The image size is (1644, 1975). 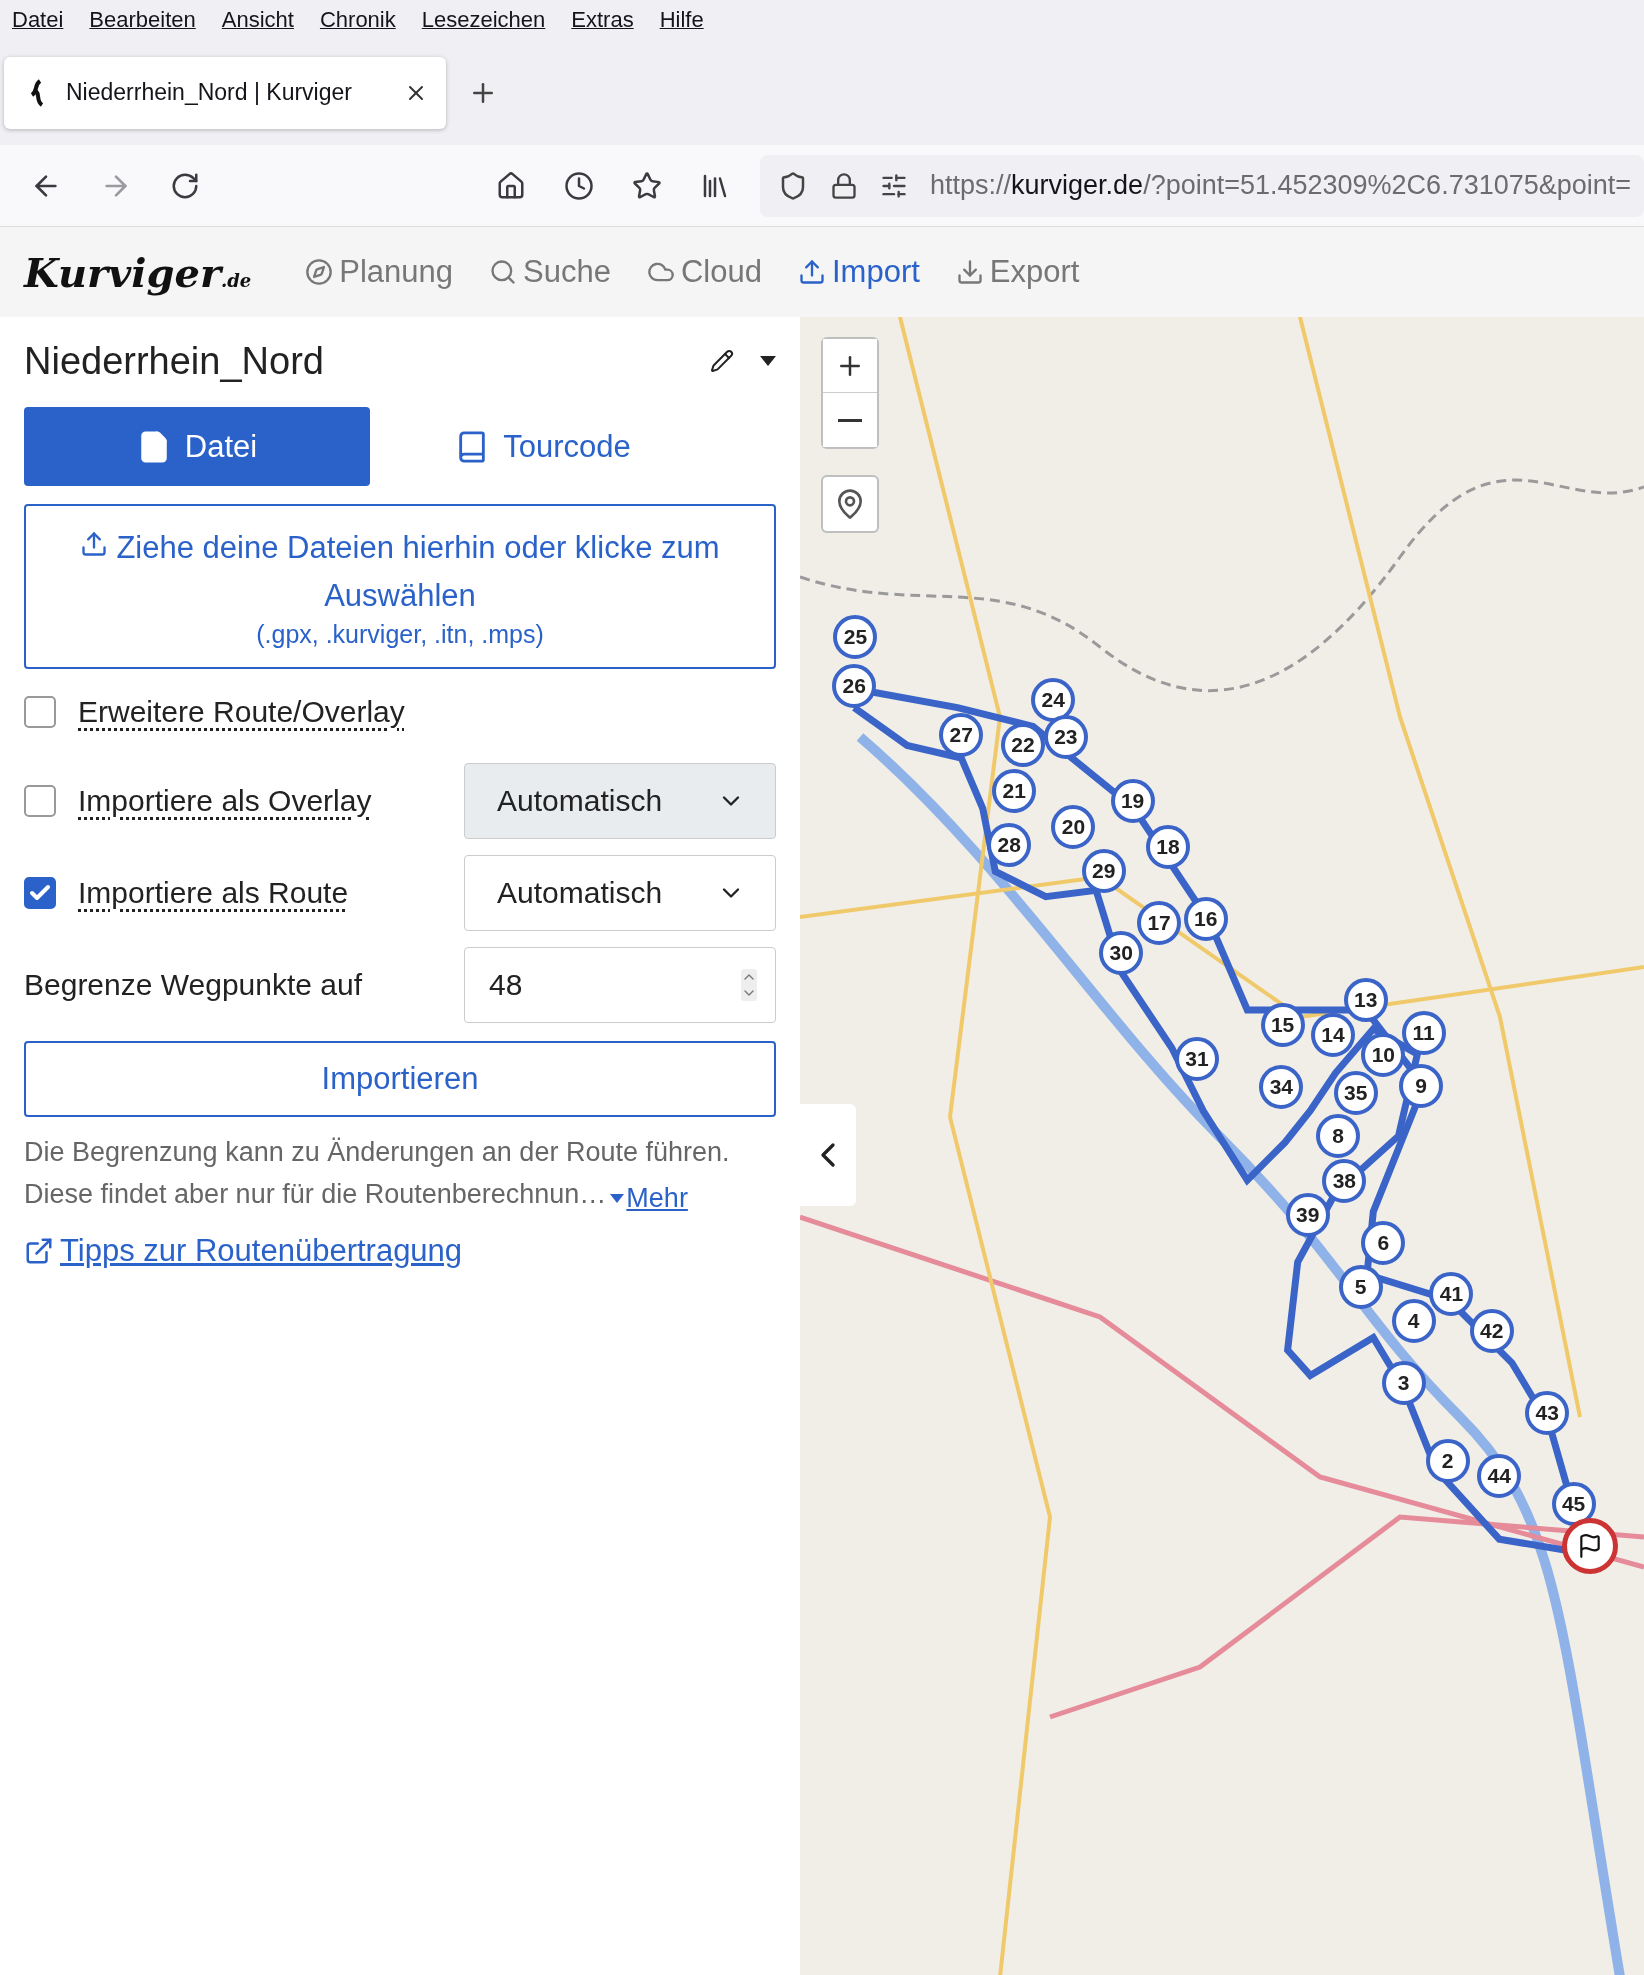 What do you see at coordinates (579, 185) in the screenshot?
I see `clock-icon` at bounding box center [579, 185].